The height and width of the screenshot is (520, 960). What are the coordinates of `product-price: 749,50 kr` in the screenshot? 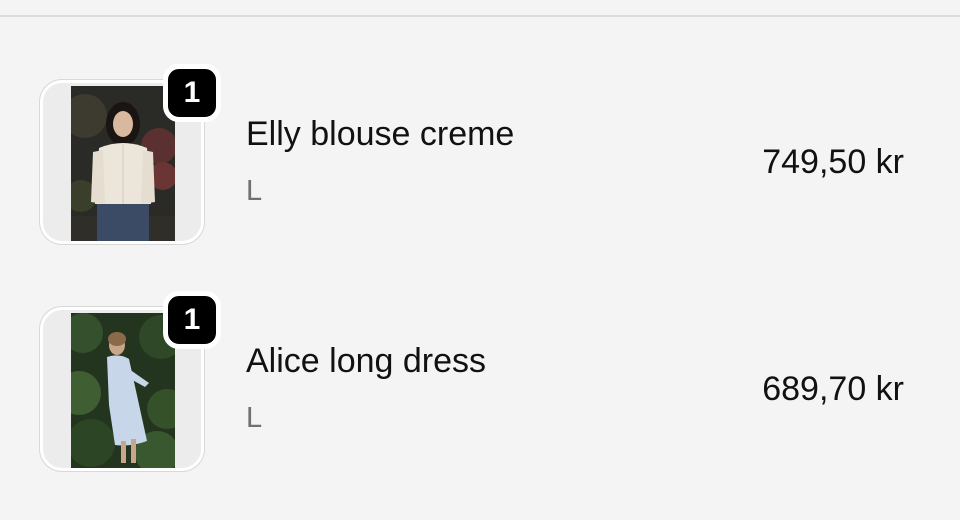 It's located at (833, 162).